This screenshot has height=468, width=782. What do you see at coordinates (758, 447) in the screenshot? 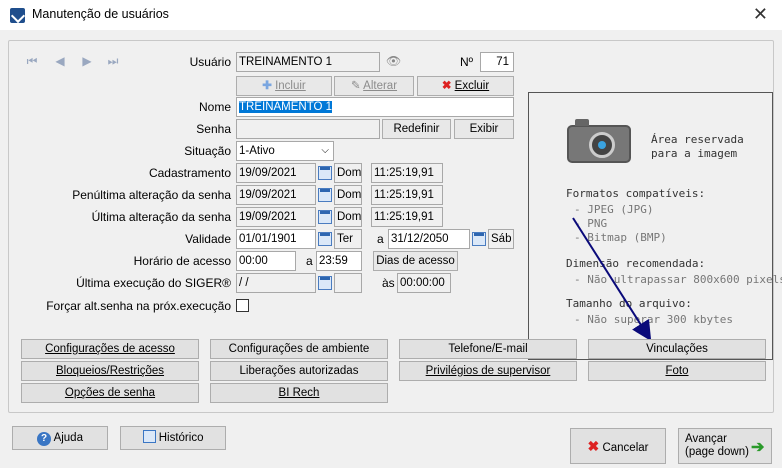
I see `arrow-right-icon: ➔` at bounding box center [758, 447].